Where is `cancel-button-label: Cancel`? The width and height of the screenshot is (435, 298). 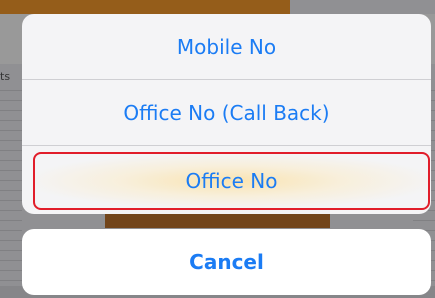
cancel-button-label: Cancel is located at coordinates (226, 262).